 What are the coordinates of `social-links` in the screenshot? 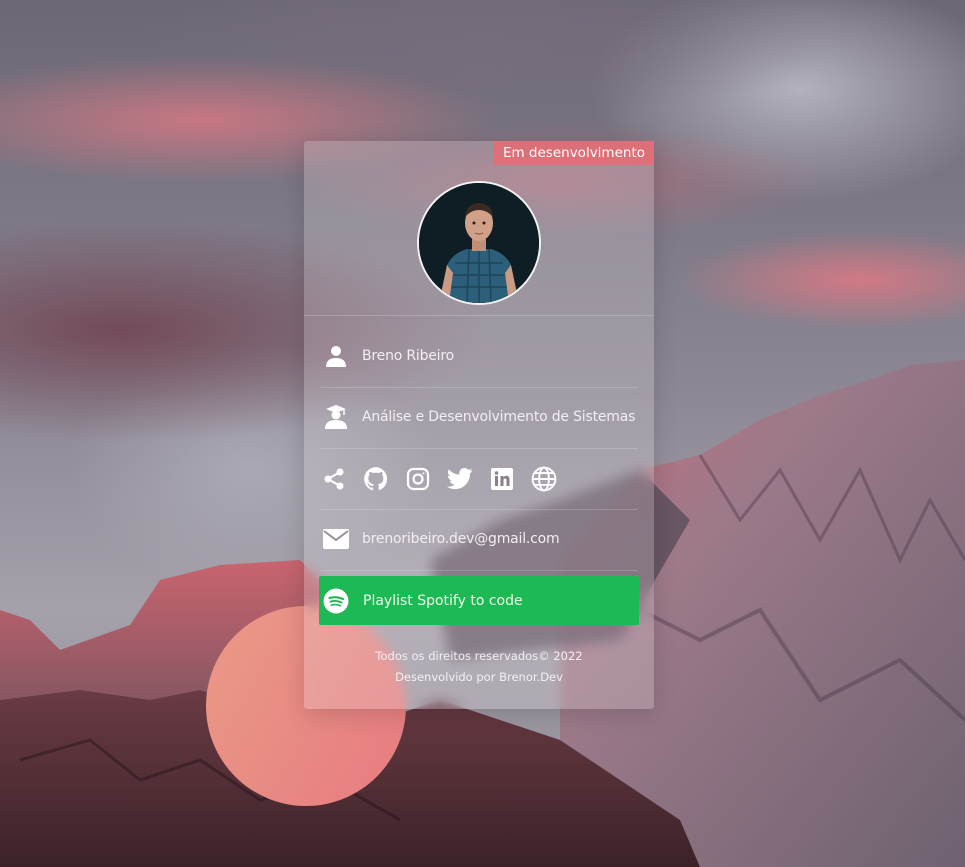 It's located at (446, 479).